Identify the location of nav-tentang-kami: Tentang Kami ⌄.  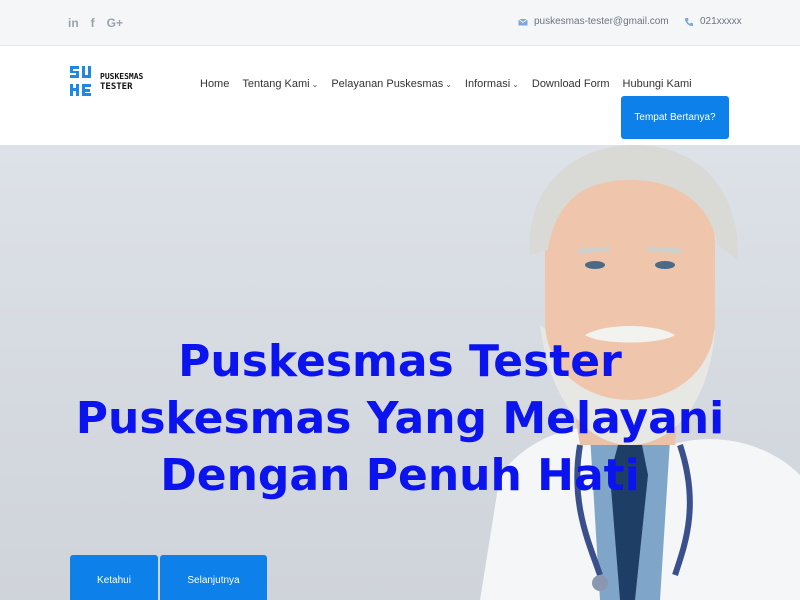
(280, 84).